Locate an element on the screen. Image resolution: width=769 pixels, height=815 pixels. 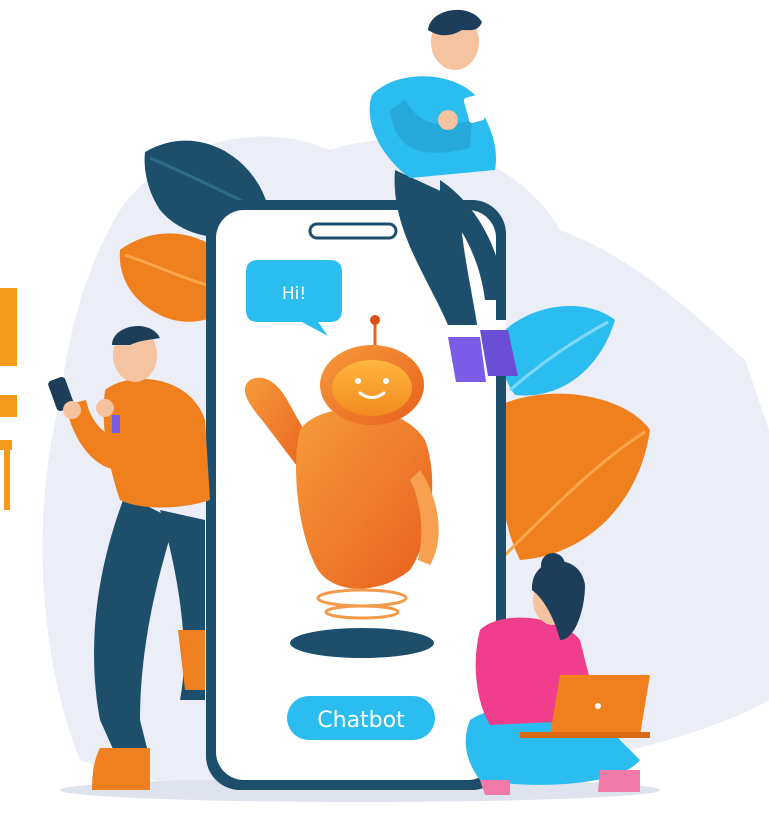
robot-body is located at coordinates (364, 498).